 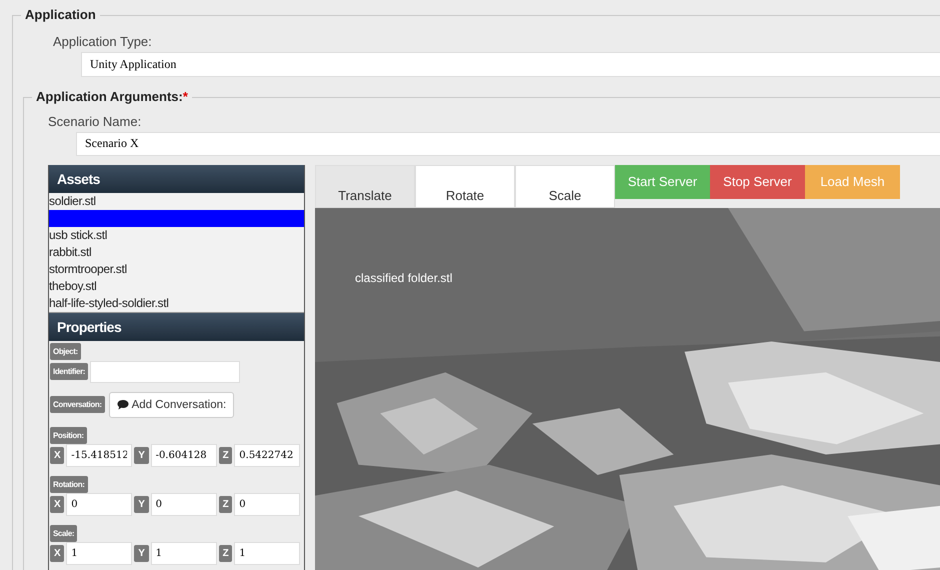 I want to click on input-field: 0.5422742, so click(x=267, y=455).